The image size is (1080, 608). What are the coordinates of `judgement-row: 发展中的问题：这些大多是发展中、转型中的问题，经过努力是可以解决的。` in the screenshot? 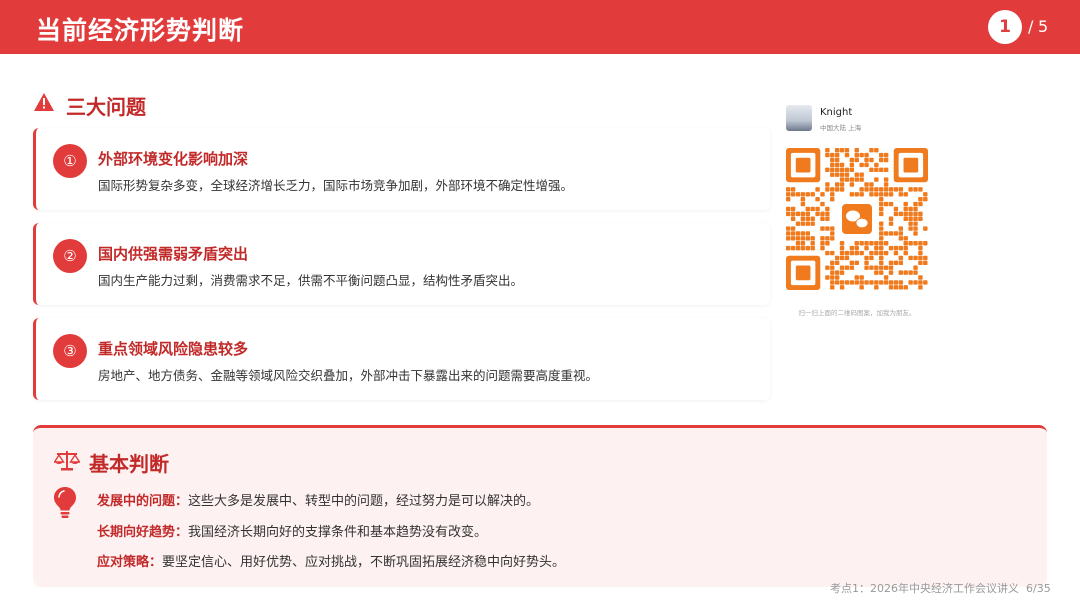 It's located at (318, 499).